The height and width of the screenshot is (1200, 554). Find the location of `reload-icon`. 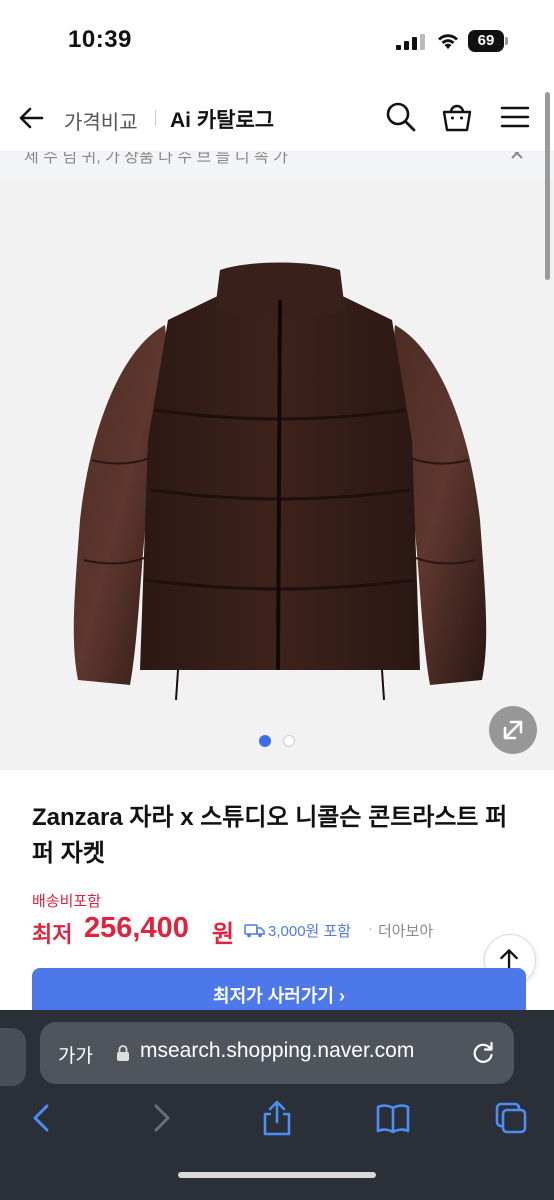

reload-icon is located at coordinates (483, 1053).